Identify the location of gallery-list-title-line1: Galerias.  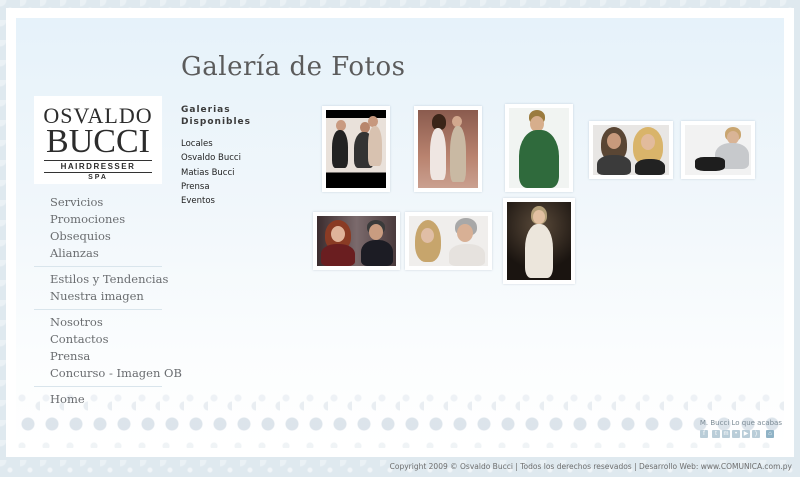
(206, 110).